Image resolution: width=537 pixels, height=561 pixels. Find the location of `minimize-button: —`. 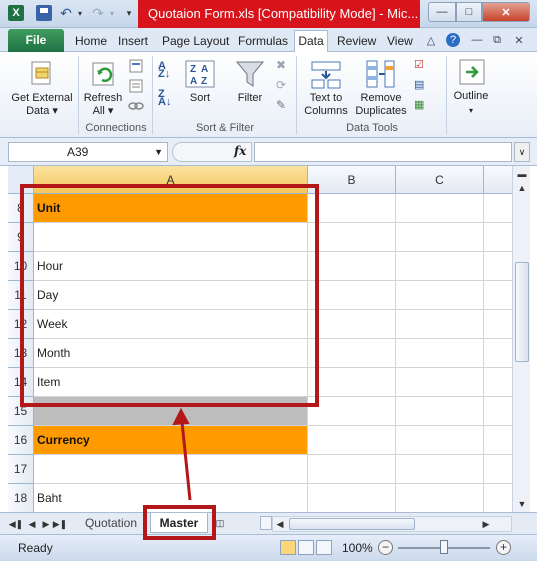

minimize-button: — is located at coordinates (442, 12).